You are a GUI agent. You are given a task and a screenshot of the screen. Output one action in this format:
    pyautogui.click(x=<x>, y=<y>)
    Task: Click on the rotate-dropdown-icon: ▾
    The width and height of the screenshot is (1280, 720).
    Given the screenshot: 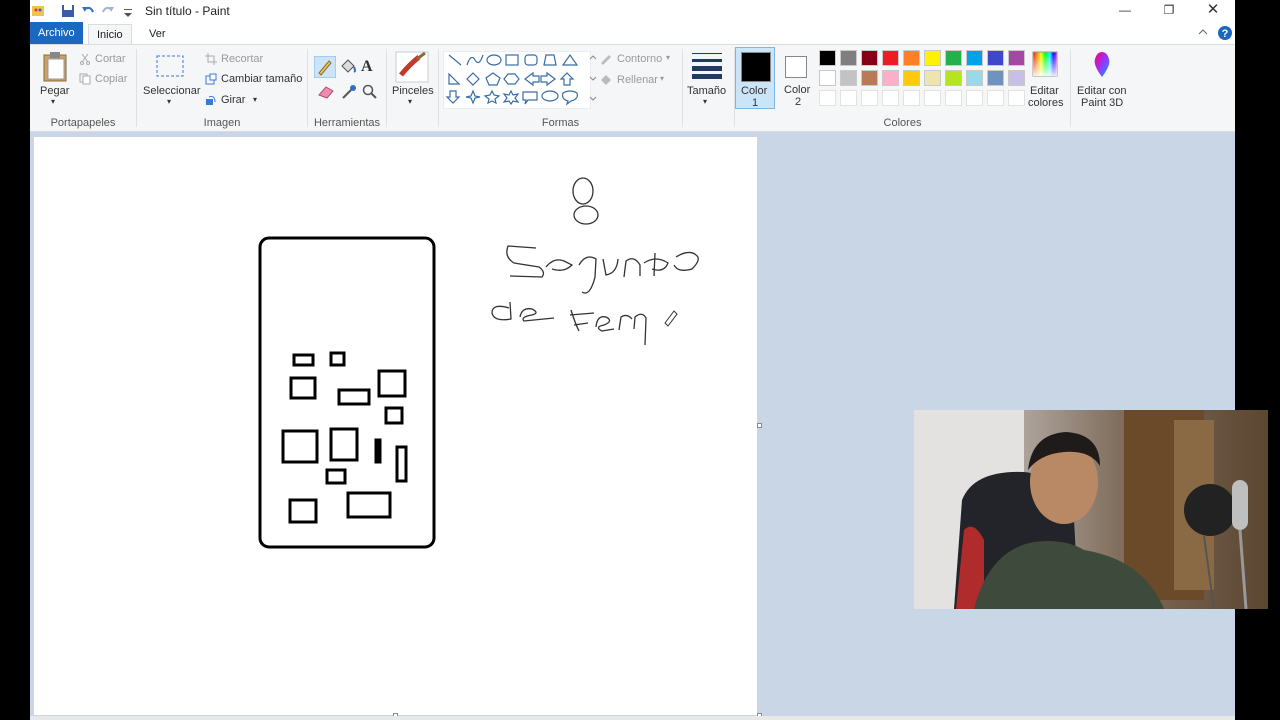 What is the action you would take?
    pyautogui.click(x=255, y=99)
    